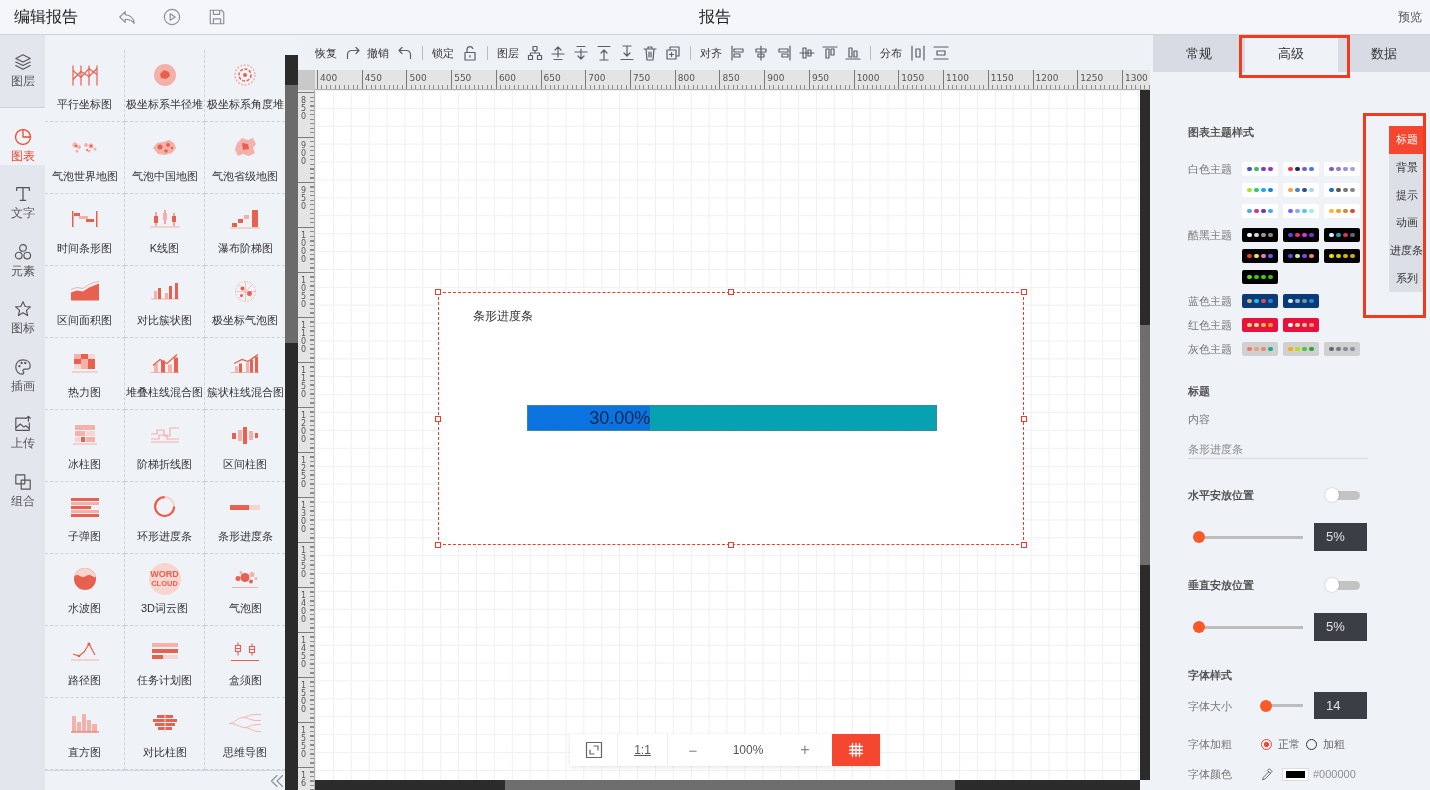 The width and height of the screenshot is (1430, 790). I want to click on scrollbar-track, so click(1145, 435).